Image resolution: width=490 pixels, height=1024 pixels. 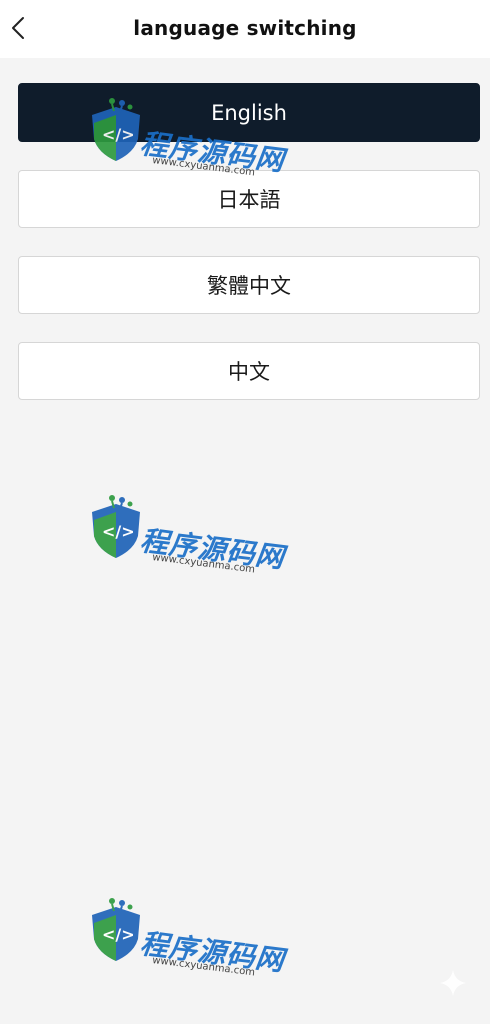 I want to click on page-title: language switching, so click(x=245, y=28).